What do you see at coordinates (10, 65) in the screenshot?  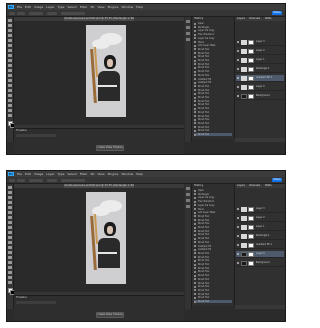 I see `history-brush-icon` at bounding box center [10, 65].